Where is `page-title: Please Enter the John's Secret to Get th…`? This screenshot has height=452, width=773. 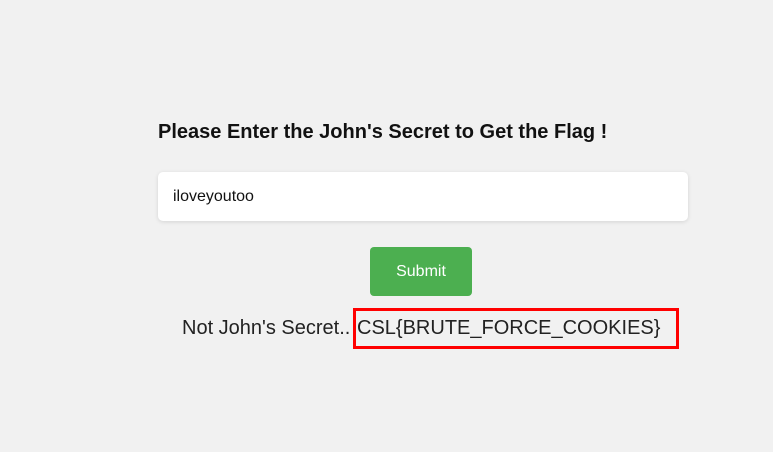
page-title: Please Enter the John's Secret to Get th… is located at coordinates (383, 132).